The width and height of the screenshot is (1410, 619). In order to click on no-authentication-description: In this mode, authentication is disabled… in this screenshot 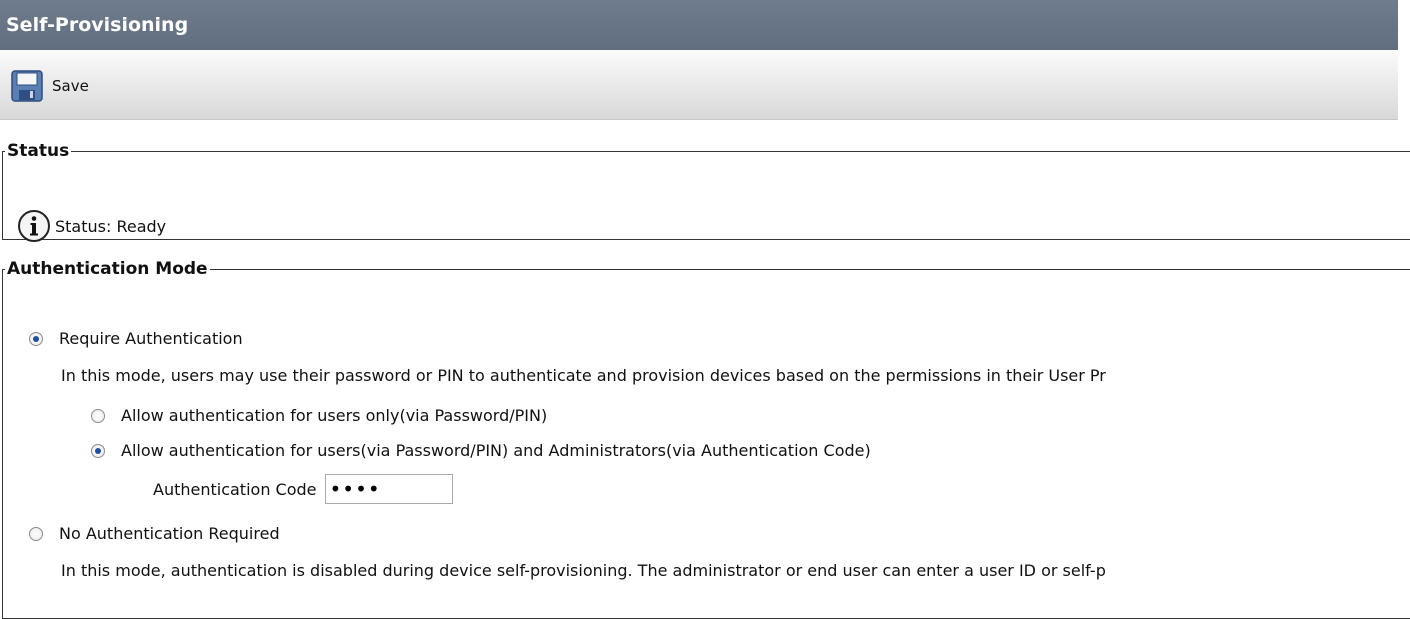, I will do `click(583, 570)`.